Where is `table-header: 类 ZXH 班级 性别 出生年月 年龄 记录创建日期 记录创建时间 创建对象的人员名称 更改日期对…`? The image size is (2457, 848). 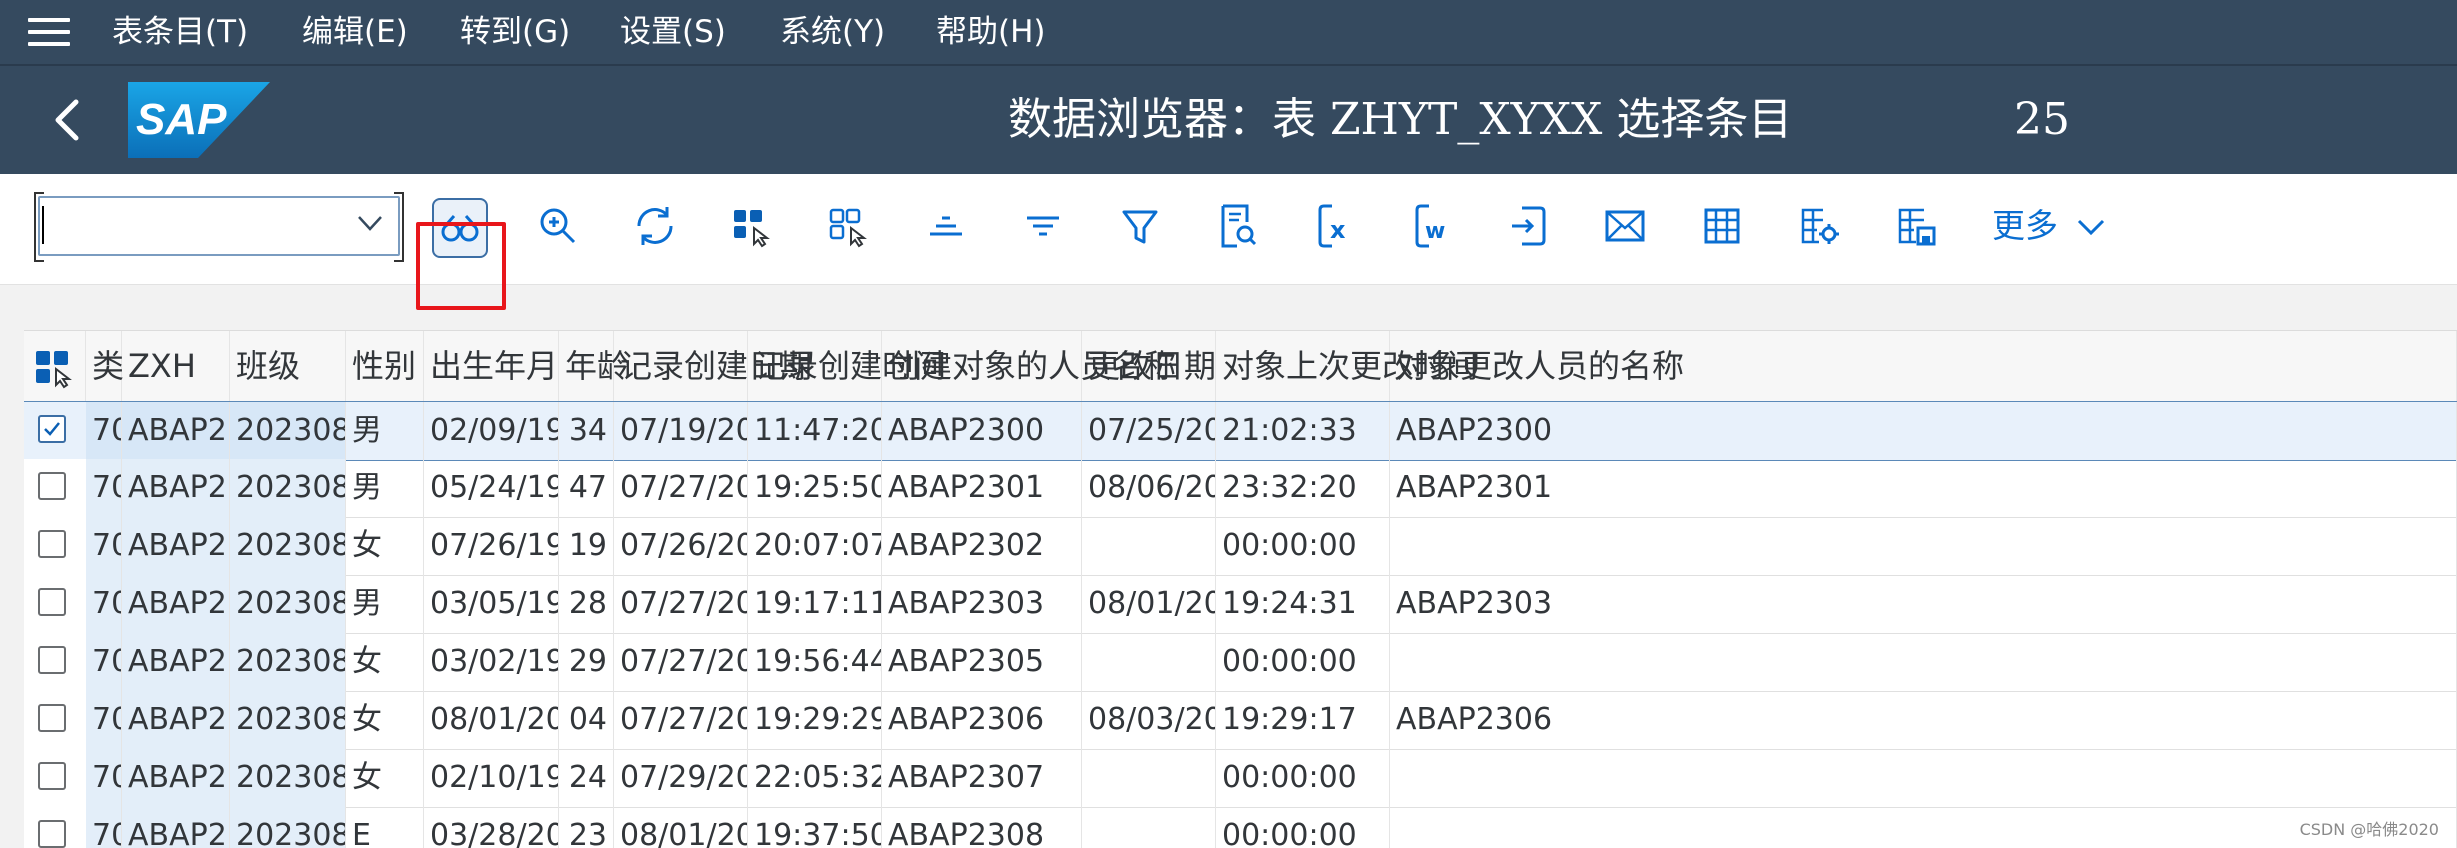
table-header: 类 ZXH 班级 性别 出生年月 年龄 记录创建日期 记录创建时间 创建对象的人员名称 更改日期对… is located at coordinates (1240, 366).